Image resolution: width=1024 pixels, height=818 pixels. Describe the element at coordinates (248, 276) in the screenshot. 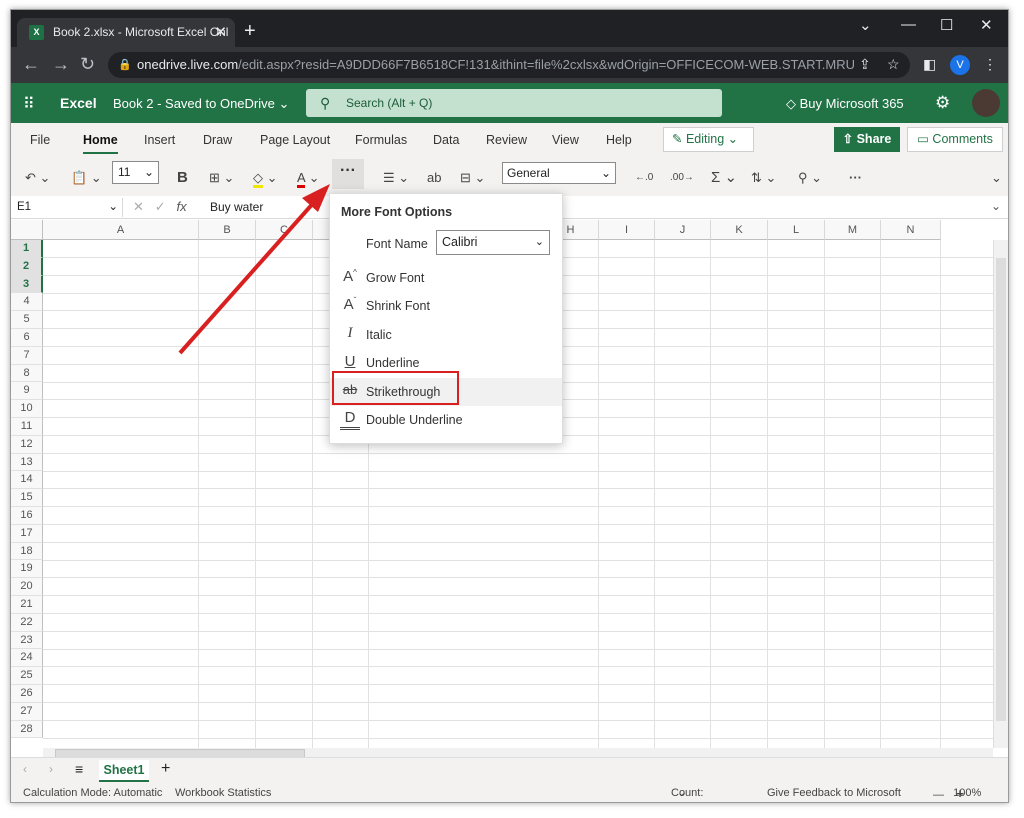

I see `annotation-arrow-line` at that location.